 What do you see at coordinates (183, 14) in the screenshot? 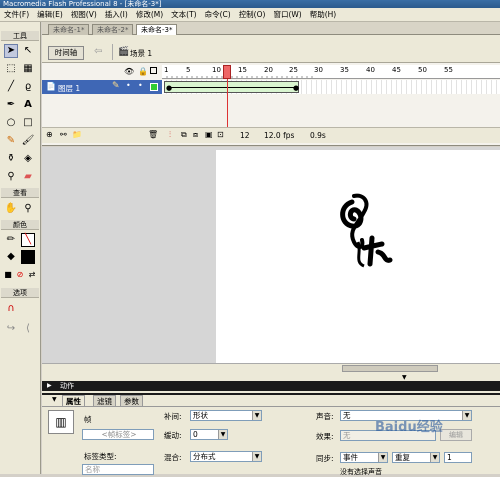
I see `menu-text: 文本(T)` at bounding box center [183, 14].